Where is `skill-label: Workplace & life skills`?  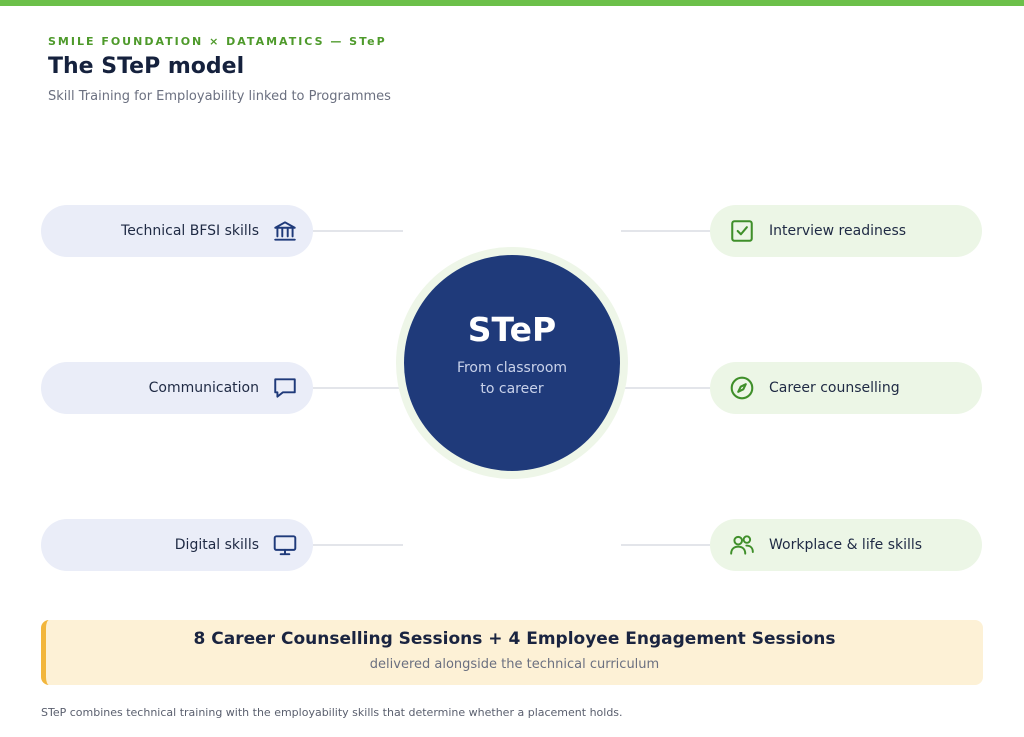 skill-label: Workplace & life skills is located at coordinates (846, 545).